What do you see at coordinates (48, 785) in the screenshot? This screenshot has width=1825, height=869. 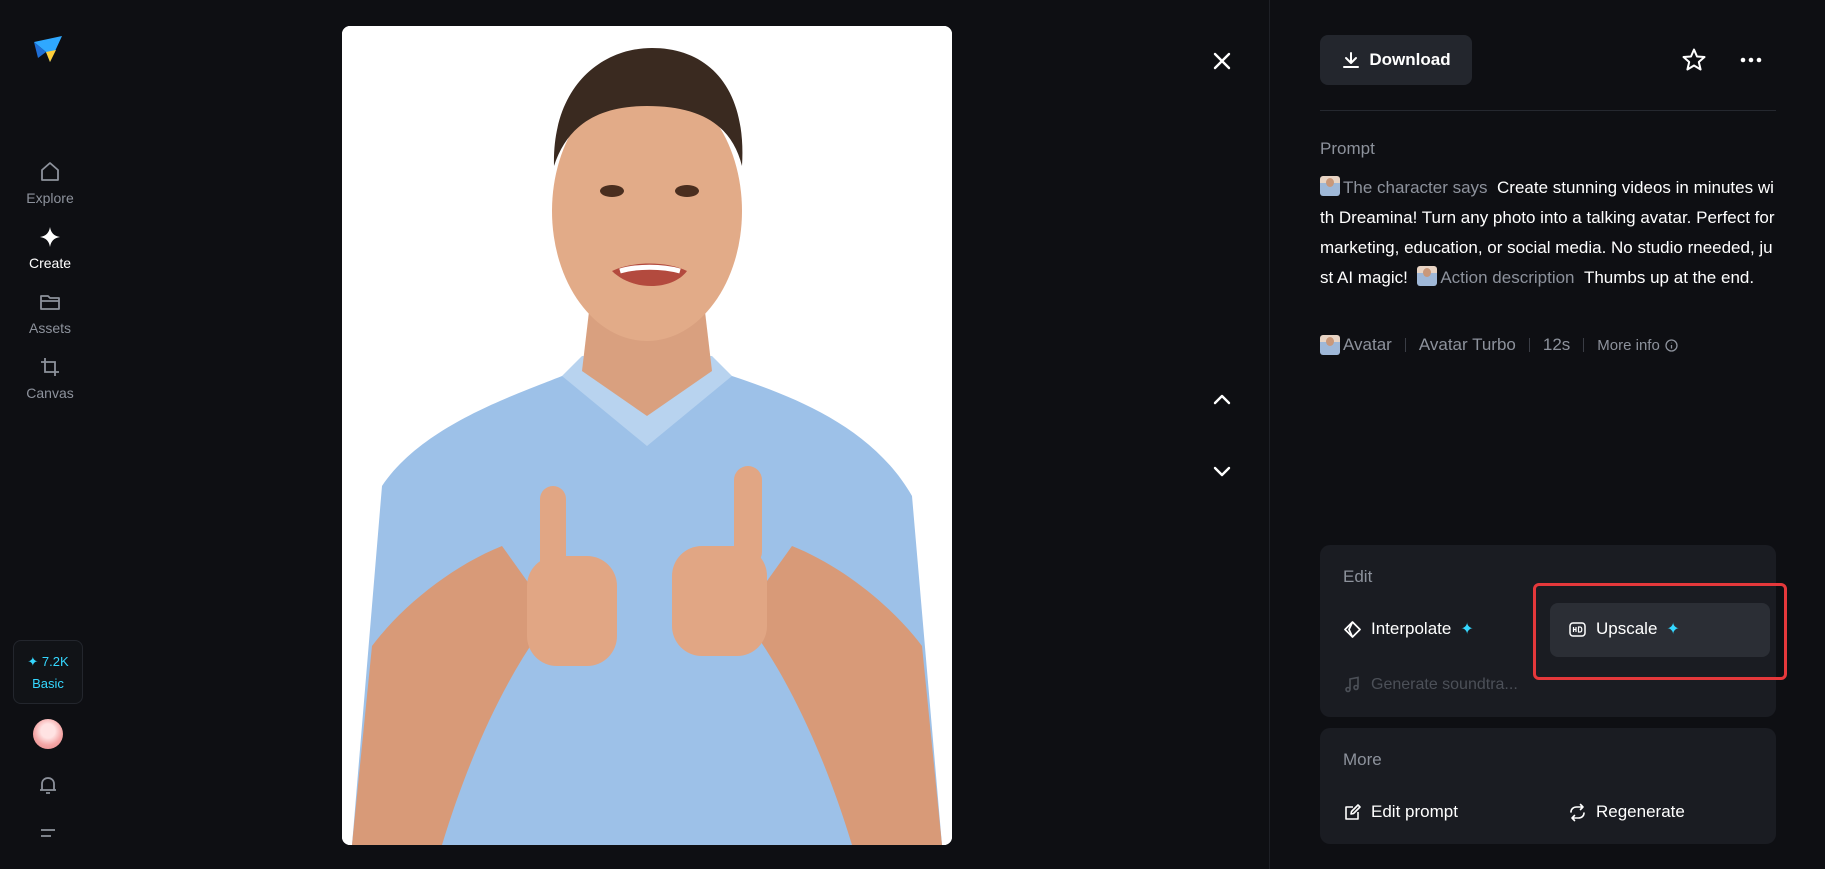 I see `bell-icon` at bounding box center [48, 785].